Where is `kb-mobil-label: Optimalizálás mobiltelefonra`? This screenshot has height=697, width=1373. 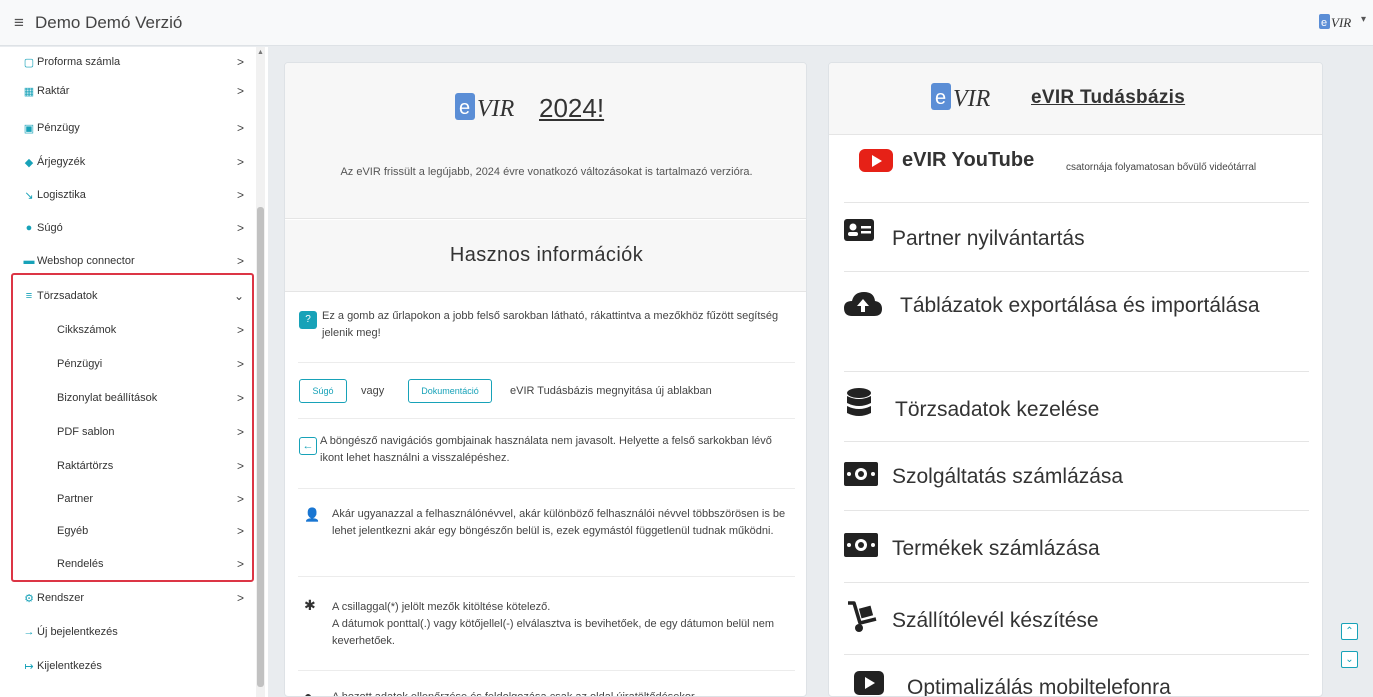 kb-mobil-label: Optimalizálás mobiltelefonra is located at coordinates (1039, 684).